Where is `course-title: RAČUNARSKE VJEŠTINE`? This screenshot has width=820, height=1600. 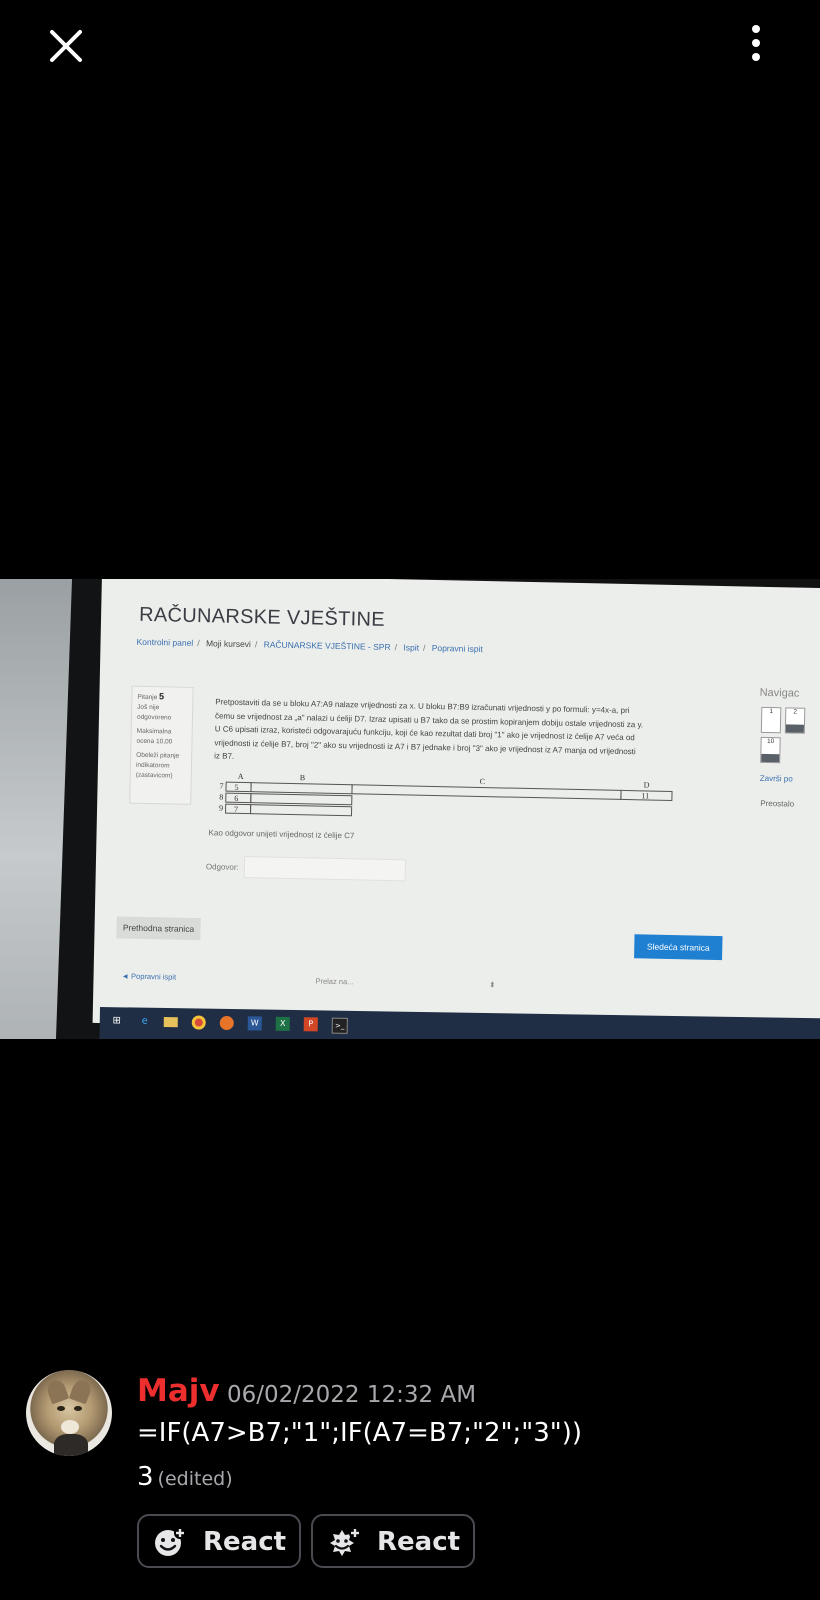
course-title: RAČUNARSKE VJEŠTINE is located at coordinates (262, 617).